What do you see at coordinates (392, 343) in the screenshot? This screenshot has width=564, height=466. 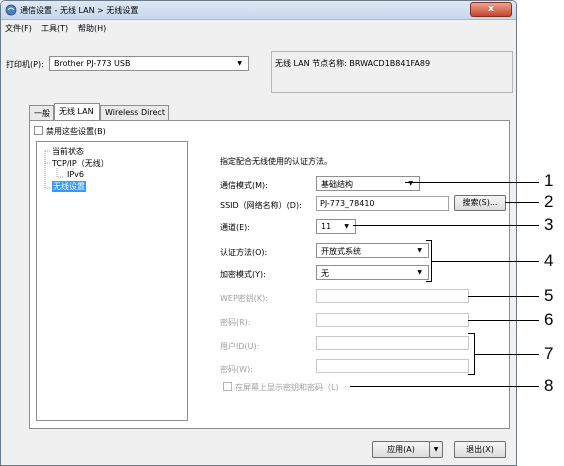 I see `user-id-input` at bounding box center [392, 343].